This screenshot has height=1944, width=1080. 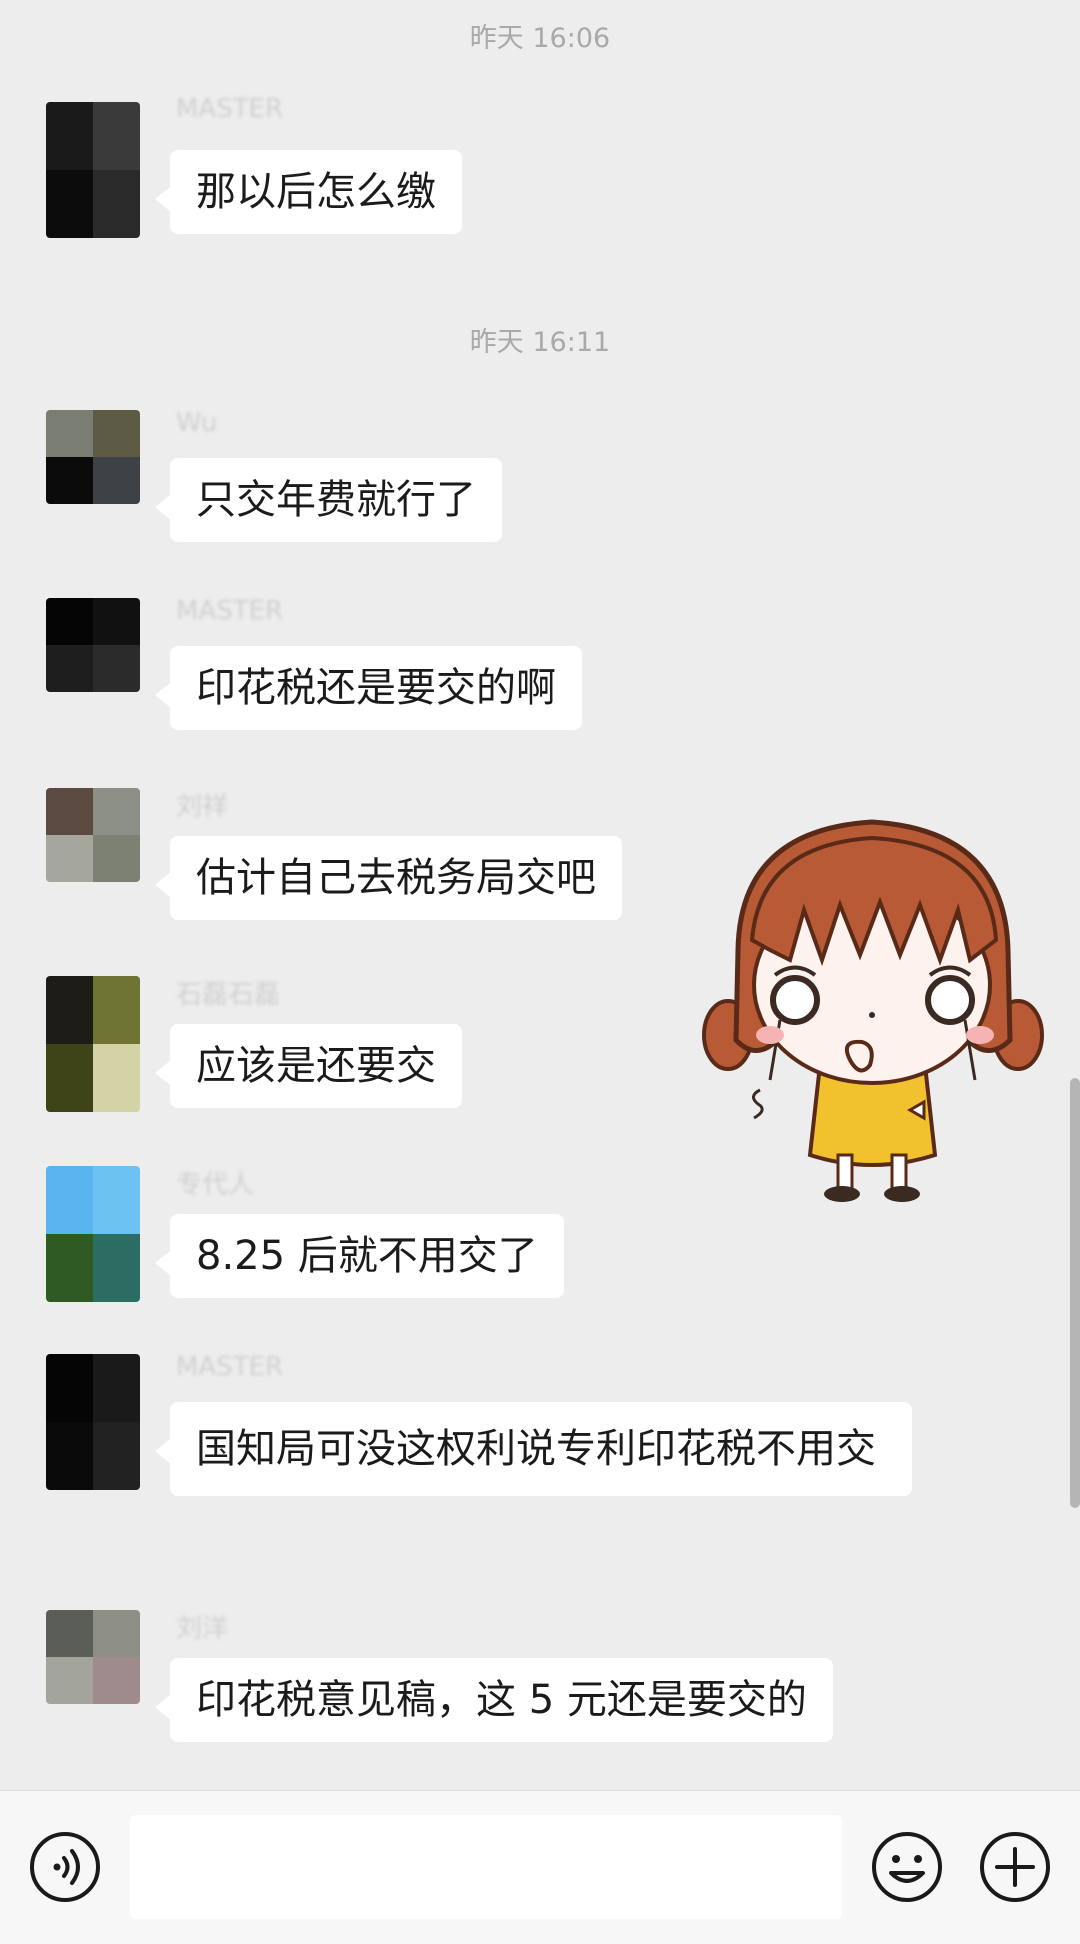 What do you see at coordinates (228, 995) in the screenshot?
I see `sender-name: 石磊石磊` at bounding box center [228, 995].